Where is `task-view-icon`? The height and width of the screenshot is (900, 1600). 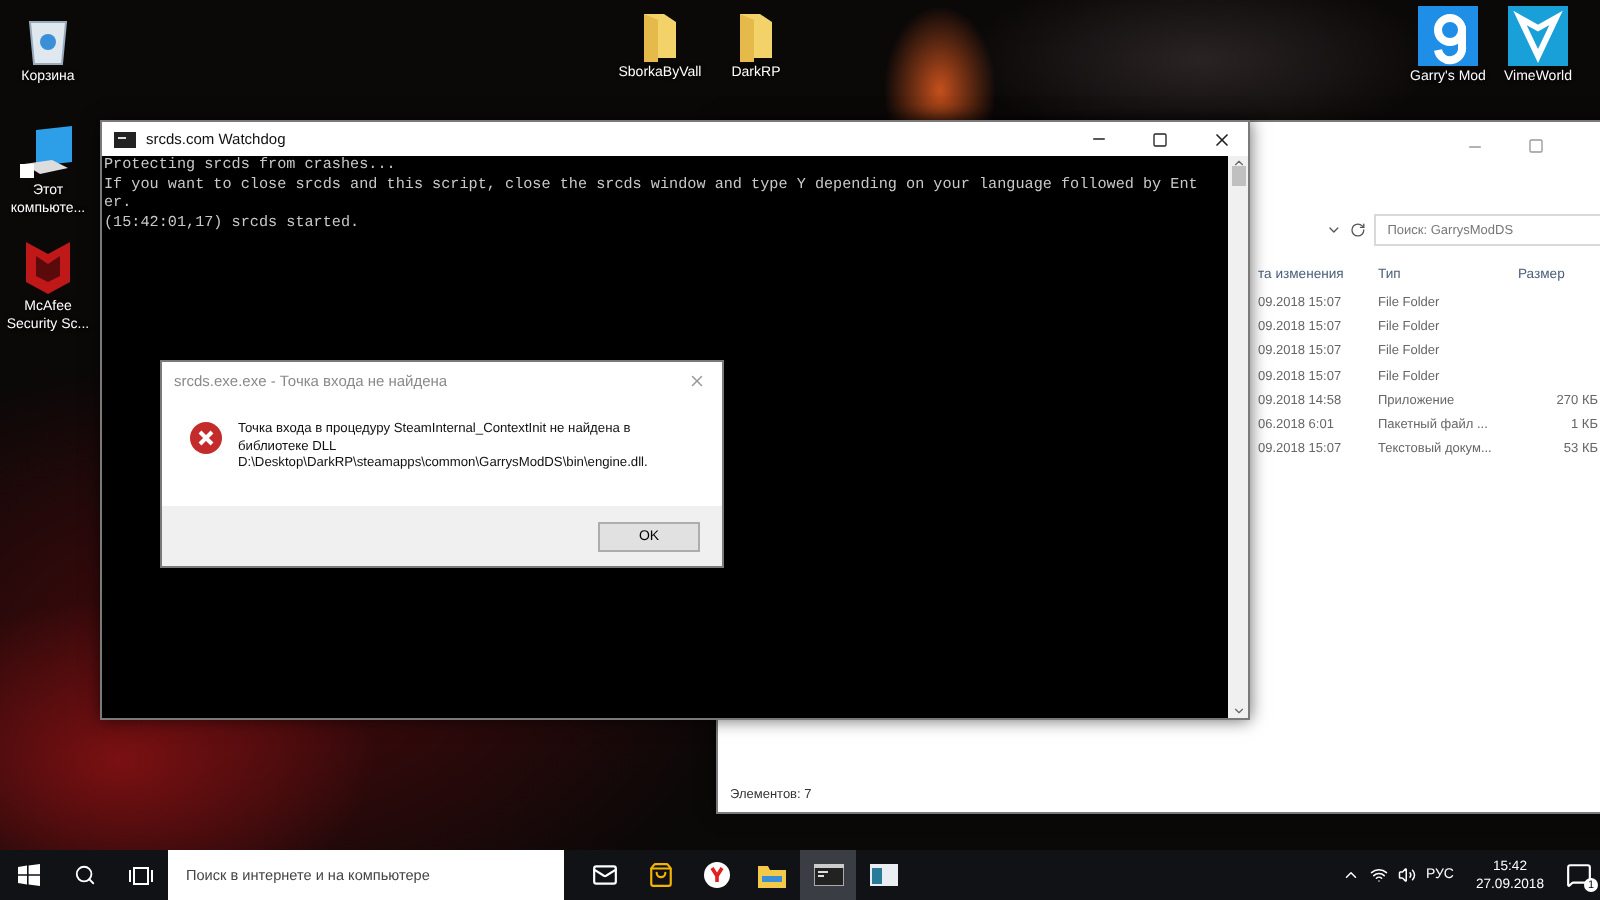
task-view-icon is located at coordinates (140, 875).